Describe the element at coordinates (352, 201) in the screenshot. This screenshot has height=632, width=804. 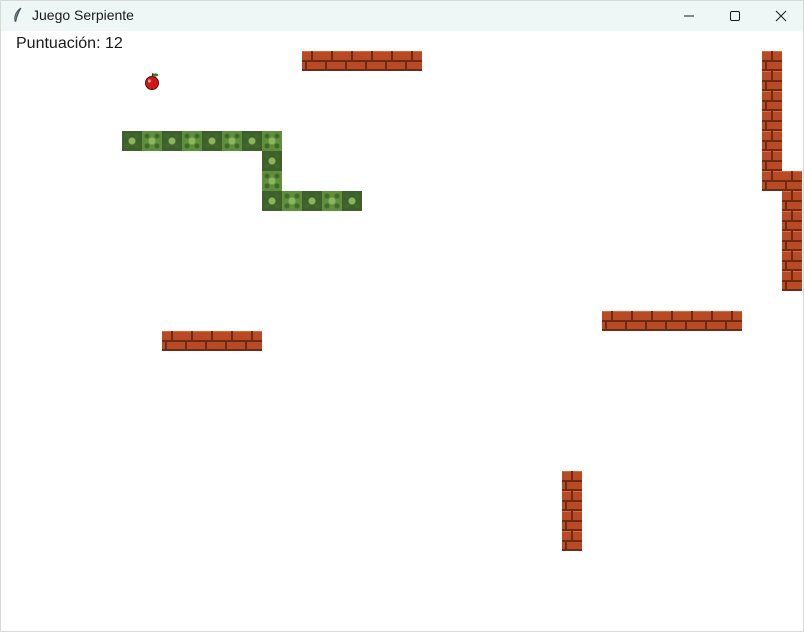
I see `snake-head` at that location.